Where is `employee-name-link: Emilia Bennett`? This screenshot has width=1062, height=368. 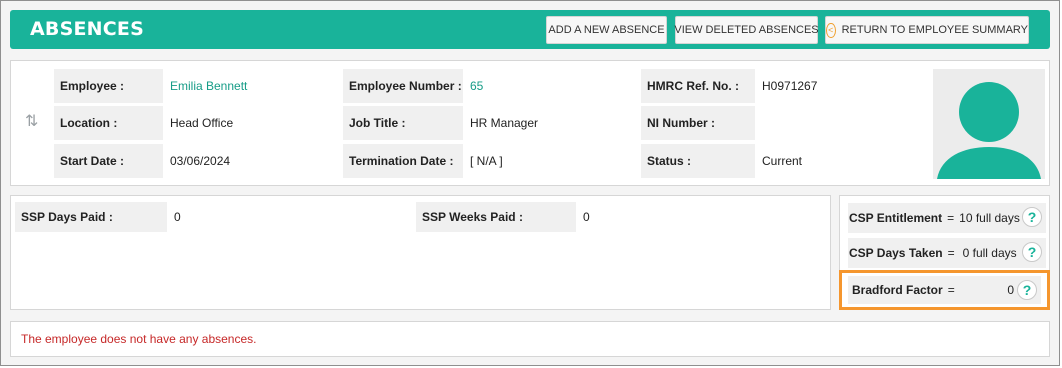 employee-name-link: Emilia Bennett is located at coordinates (253, 86).